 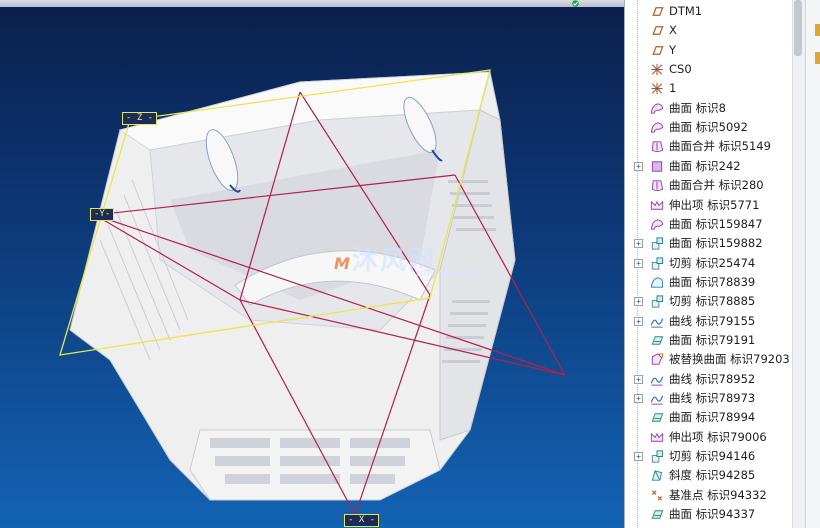 I want to click on tree-item-label: 曲面 标识5092, so click(x=708, y=127).